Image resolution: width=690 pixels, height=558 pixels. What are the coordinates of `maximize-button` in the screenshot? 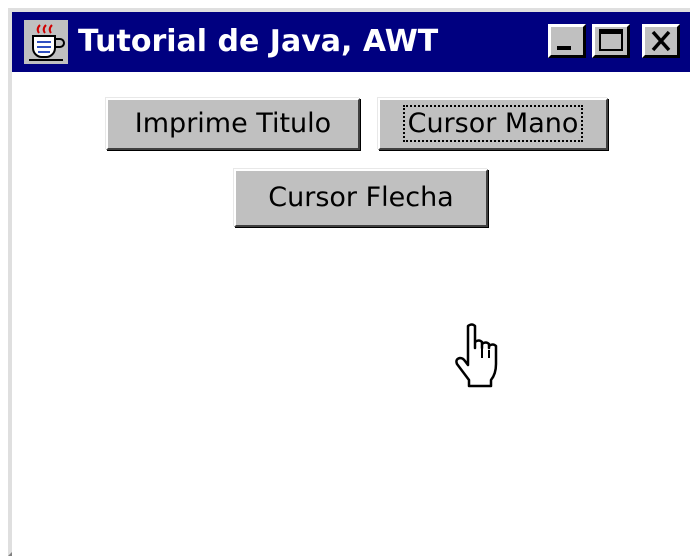 It's located at (611, 41).